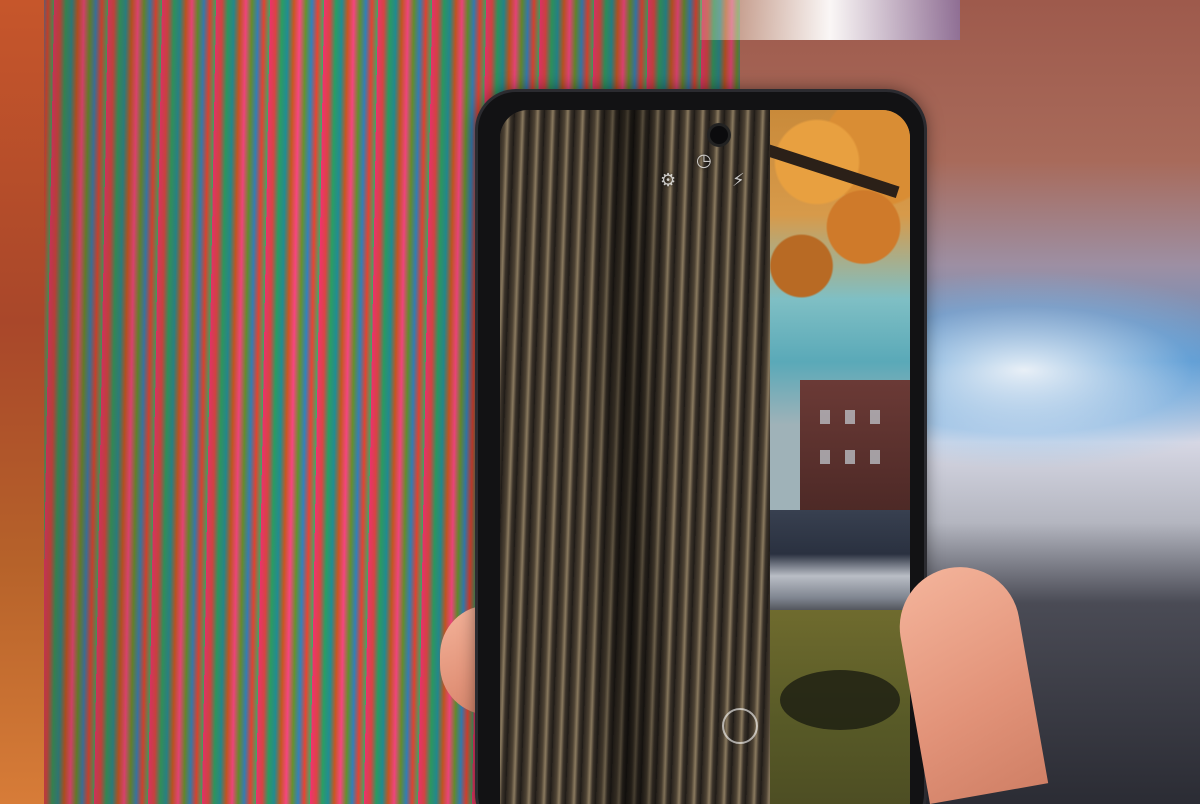  I want to click on flash-icon: ⚡, so click(738, 180).